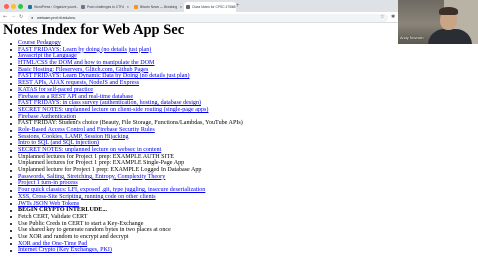 This screenshot has width=478, height=269. What do you see at coordinates (382, 17) in the screenshot?
I see `star-icon: ☆` at bounding box center [382, 17].